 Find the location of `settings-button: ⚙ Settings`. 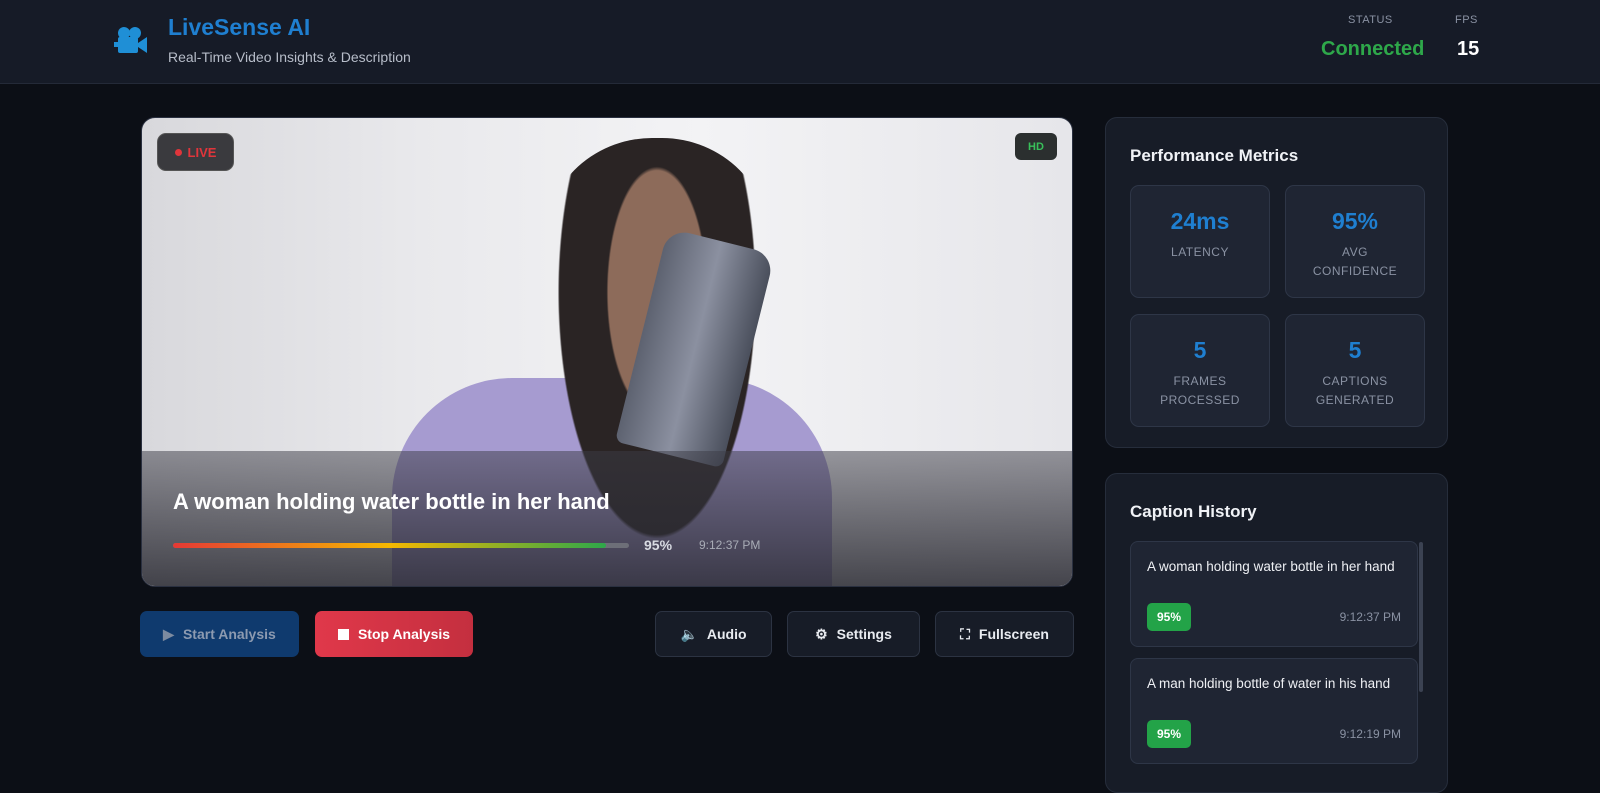

settings-button: ⚙ Settings is located at coordinates (853, 634).